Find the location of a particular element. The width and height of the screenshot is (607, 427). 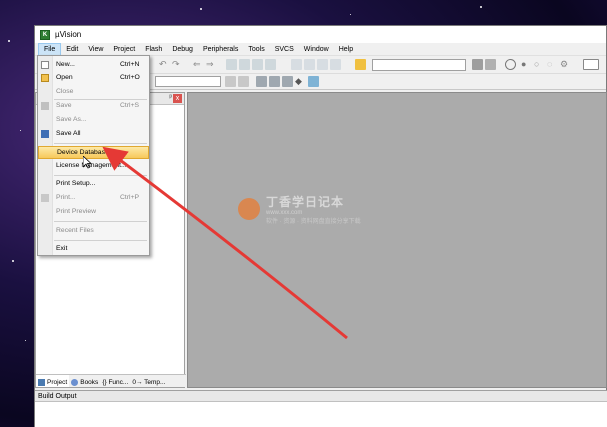

pack-installer-icon is located at coordinates (287, 81).